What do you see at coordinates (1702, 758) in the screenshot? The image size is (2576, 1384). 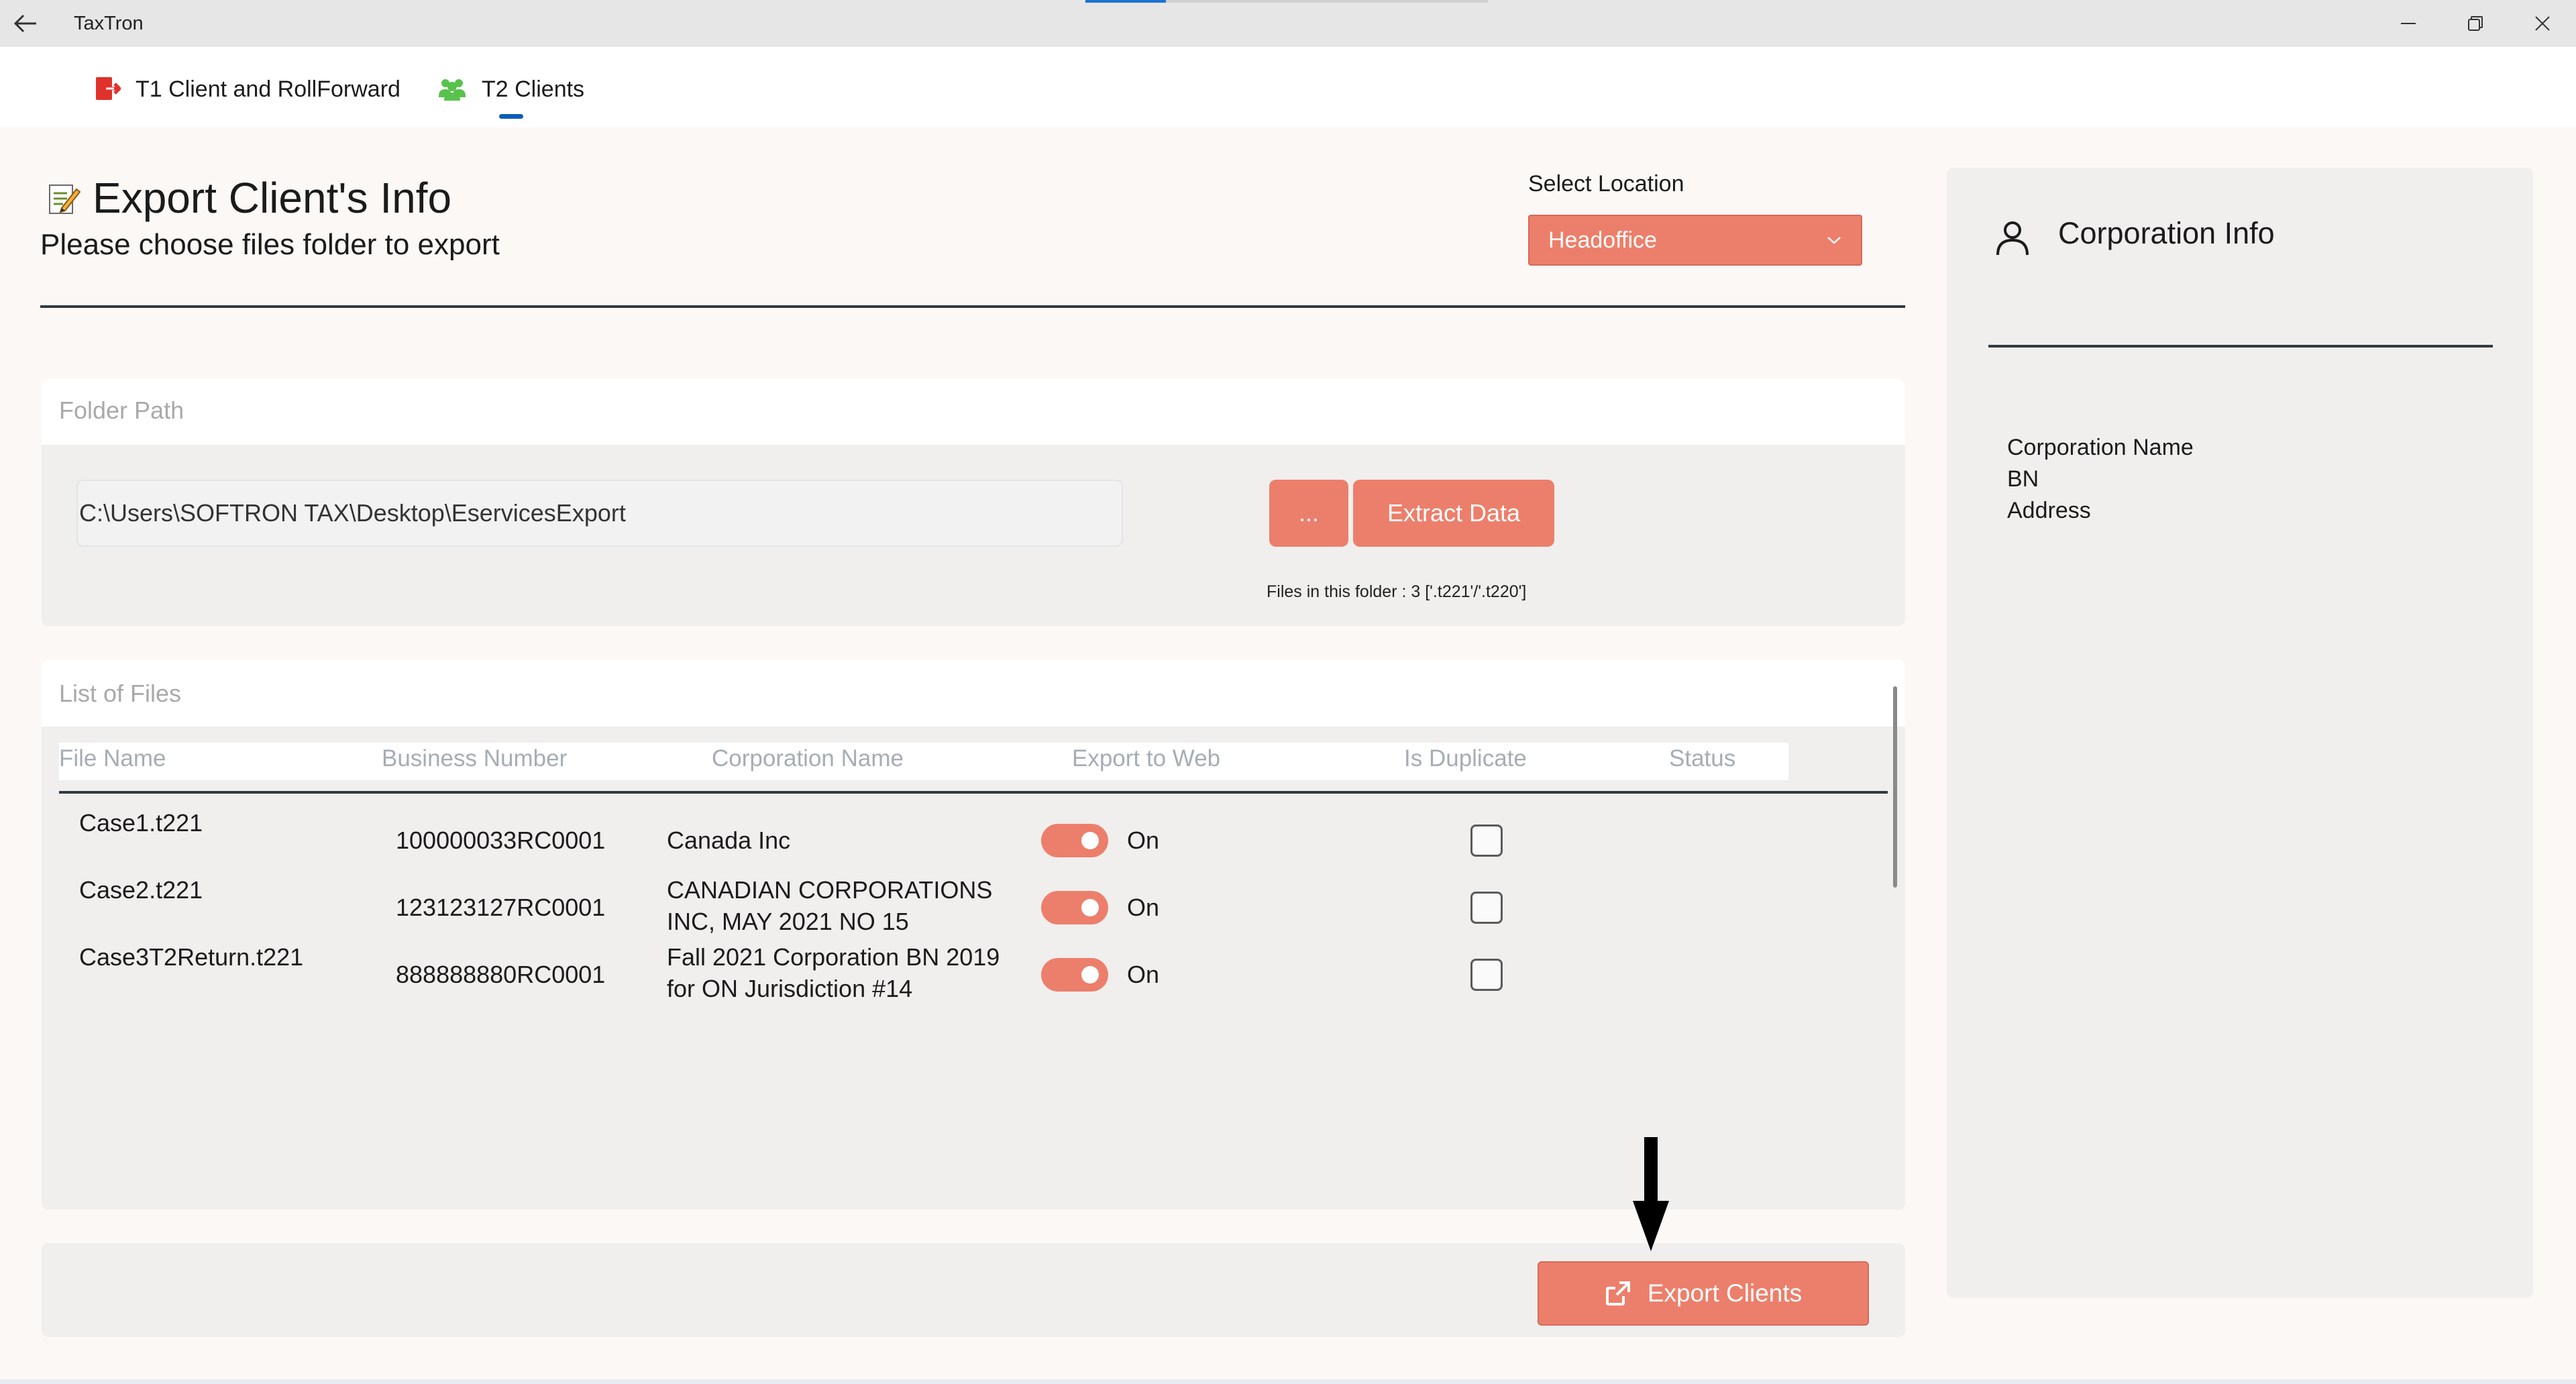 I see `column-header-status: Status` at bounding box center [1702, 758].